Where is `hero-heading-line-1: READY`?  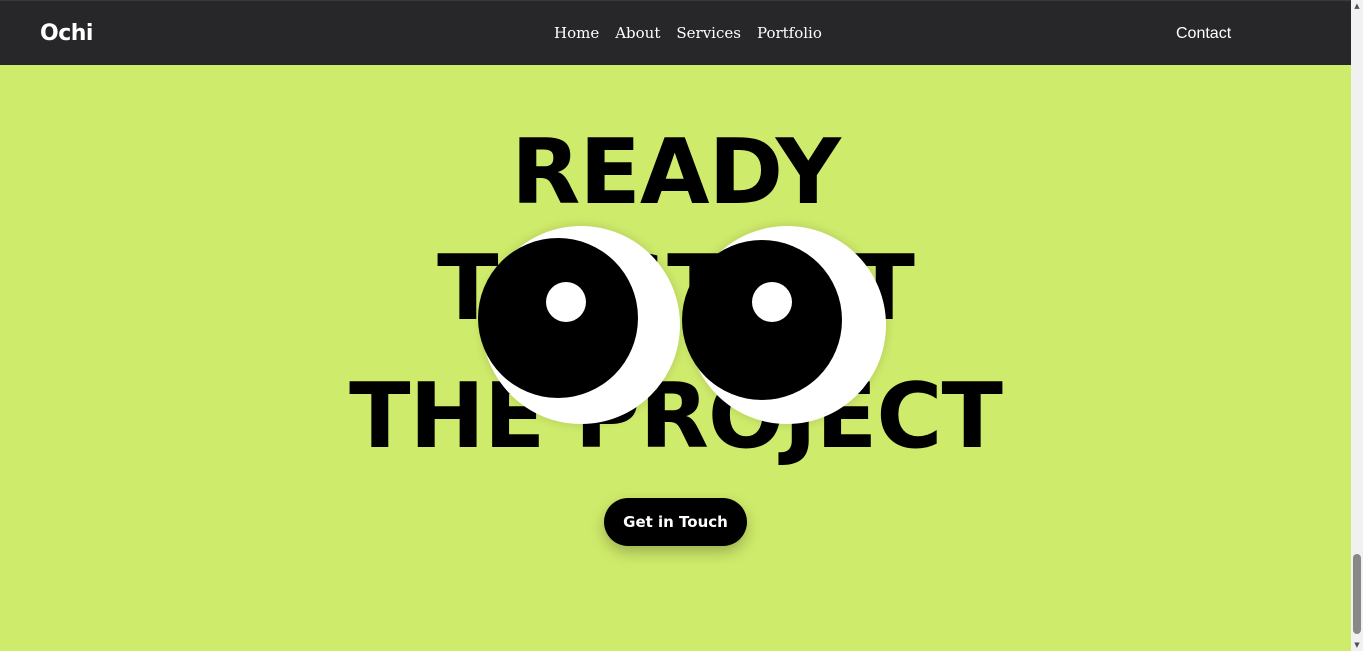
hero-heading-line-1: READY is located at coordinates (676, 172).